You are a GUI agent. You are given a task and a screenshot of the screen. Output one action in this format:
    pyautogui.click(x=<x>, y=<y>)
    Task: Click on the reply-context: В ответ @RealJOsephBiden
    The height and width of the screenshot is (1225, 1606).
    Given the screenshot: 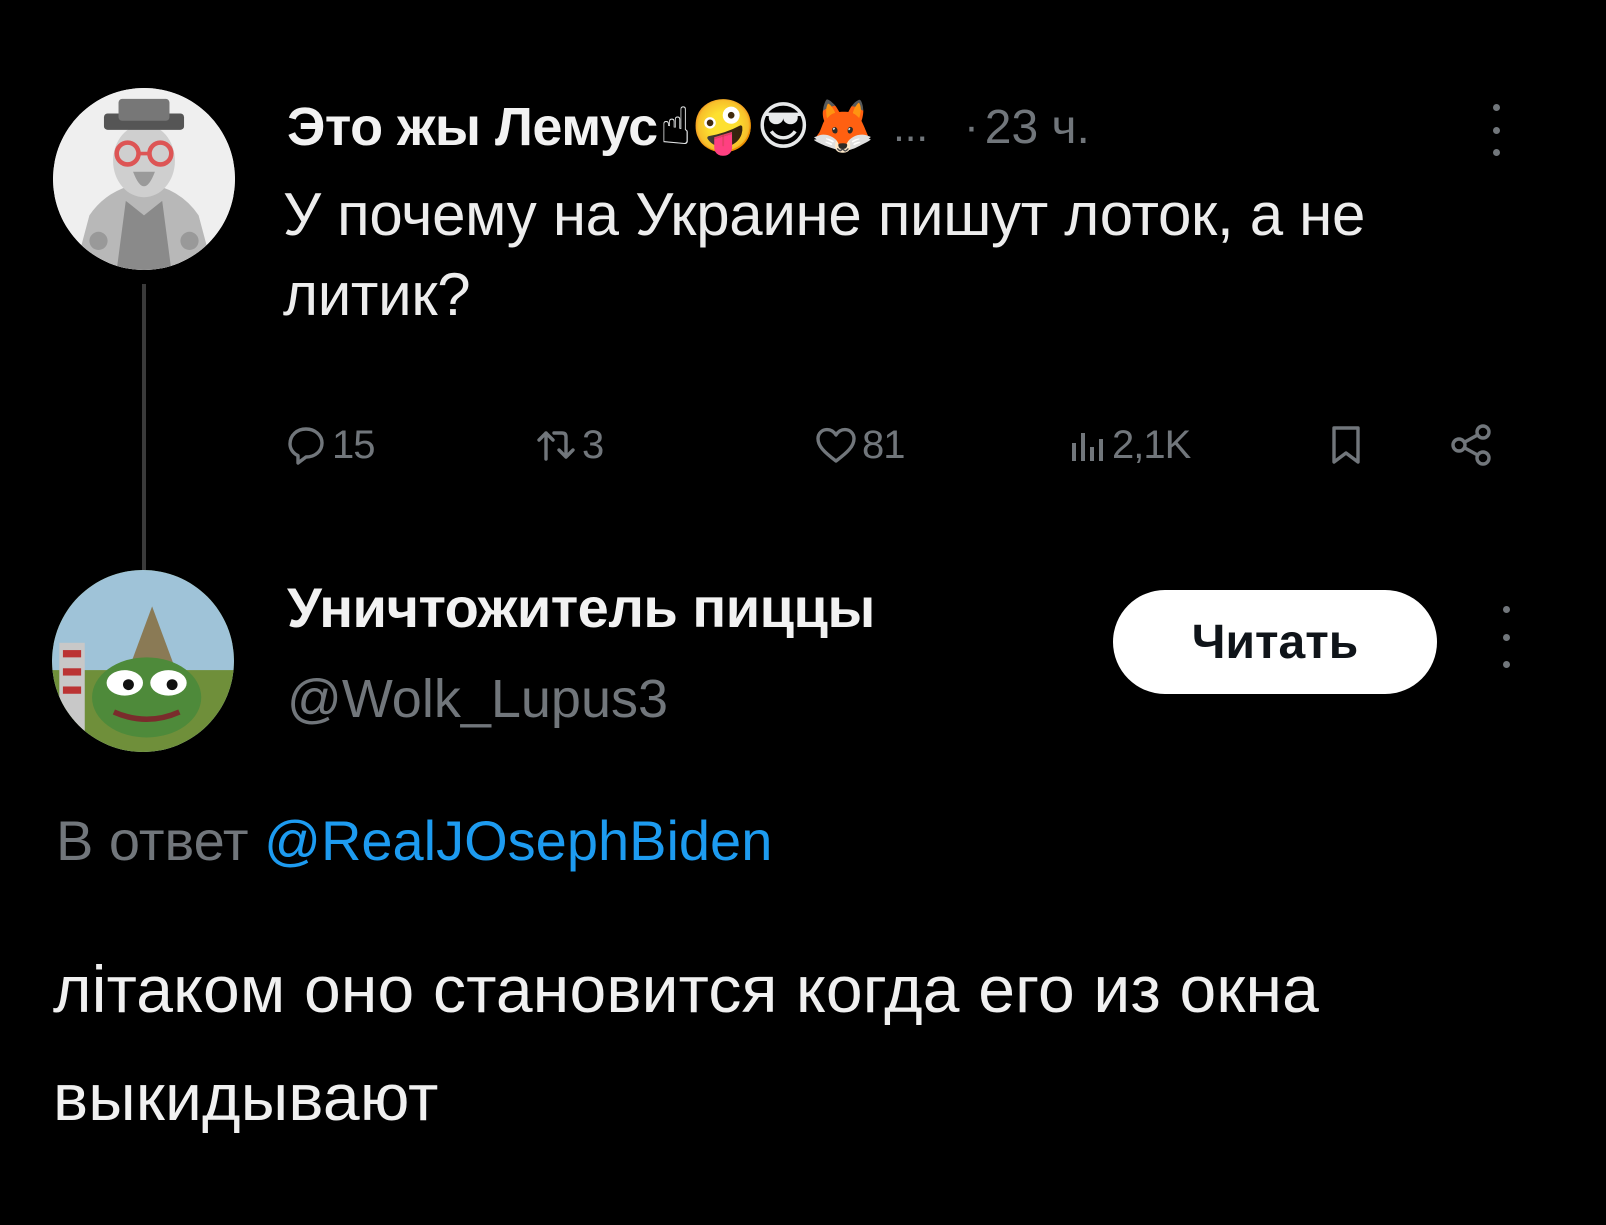 What is the action you would take?
    pyautogui.click(x=414, y=840)
    